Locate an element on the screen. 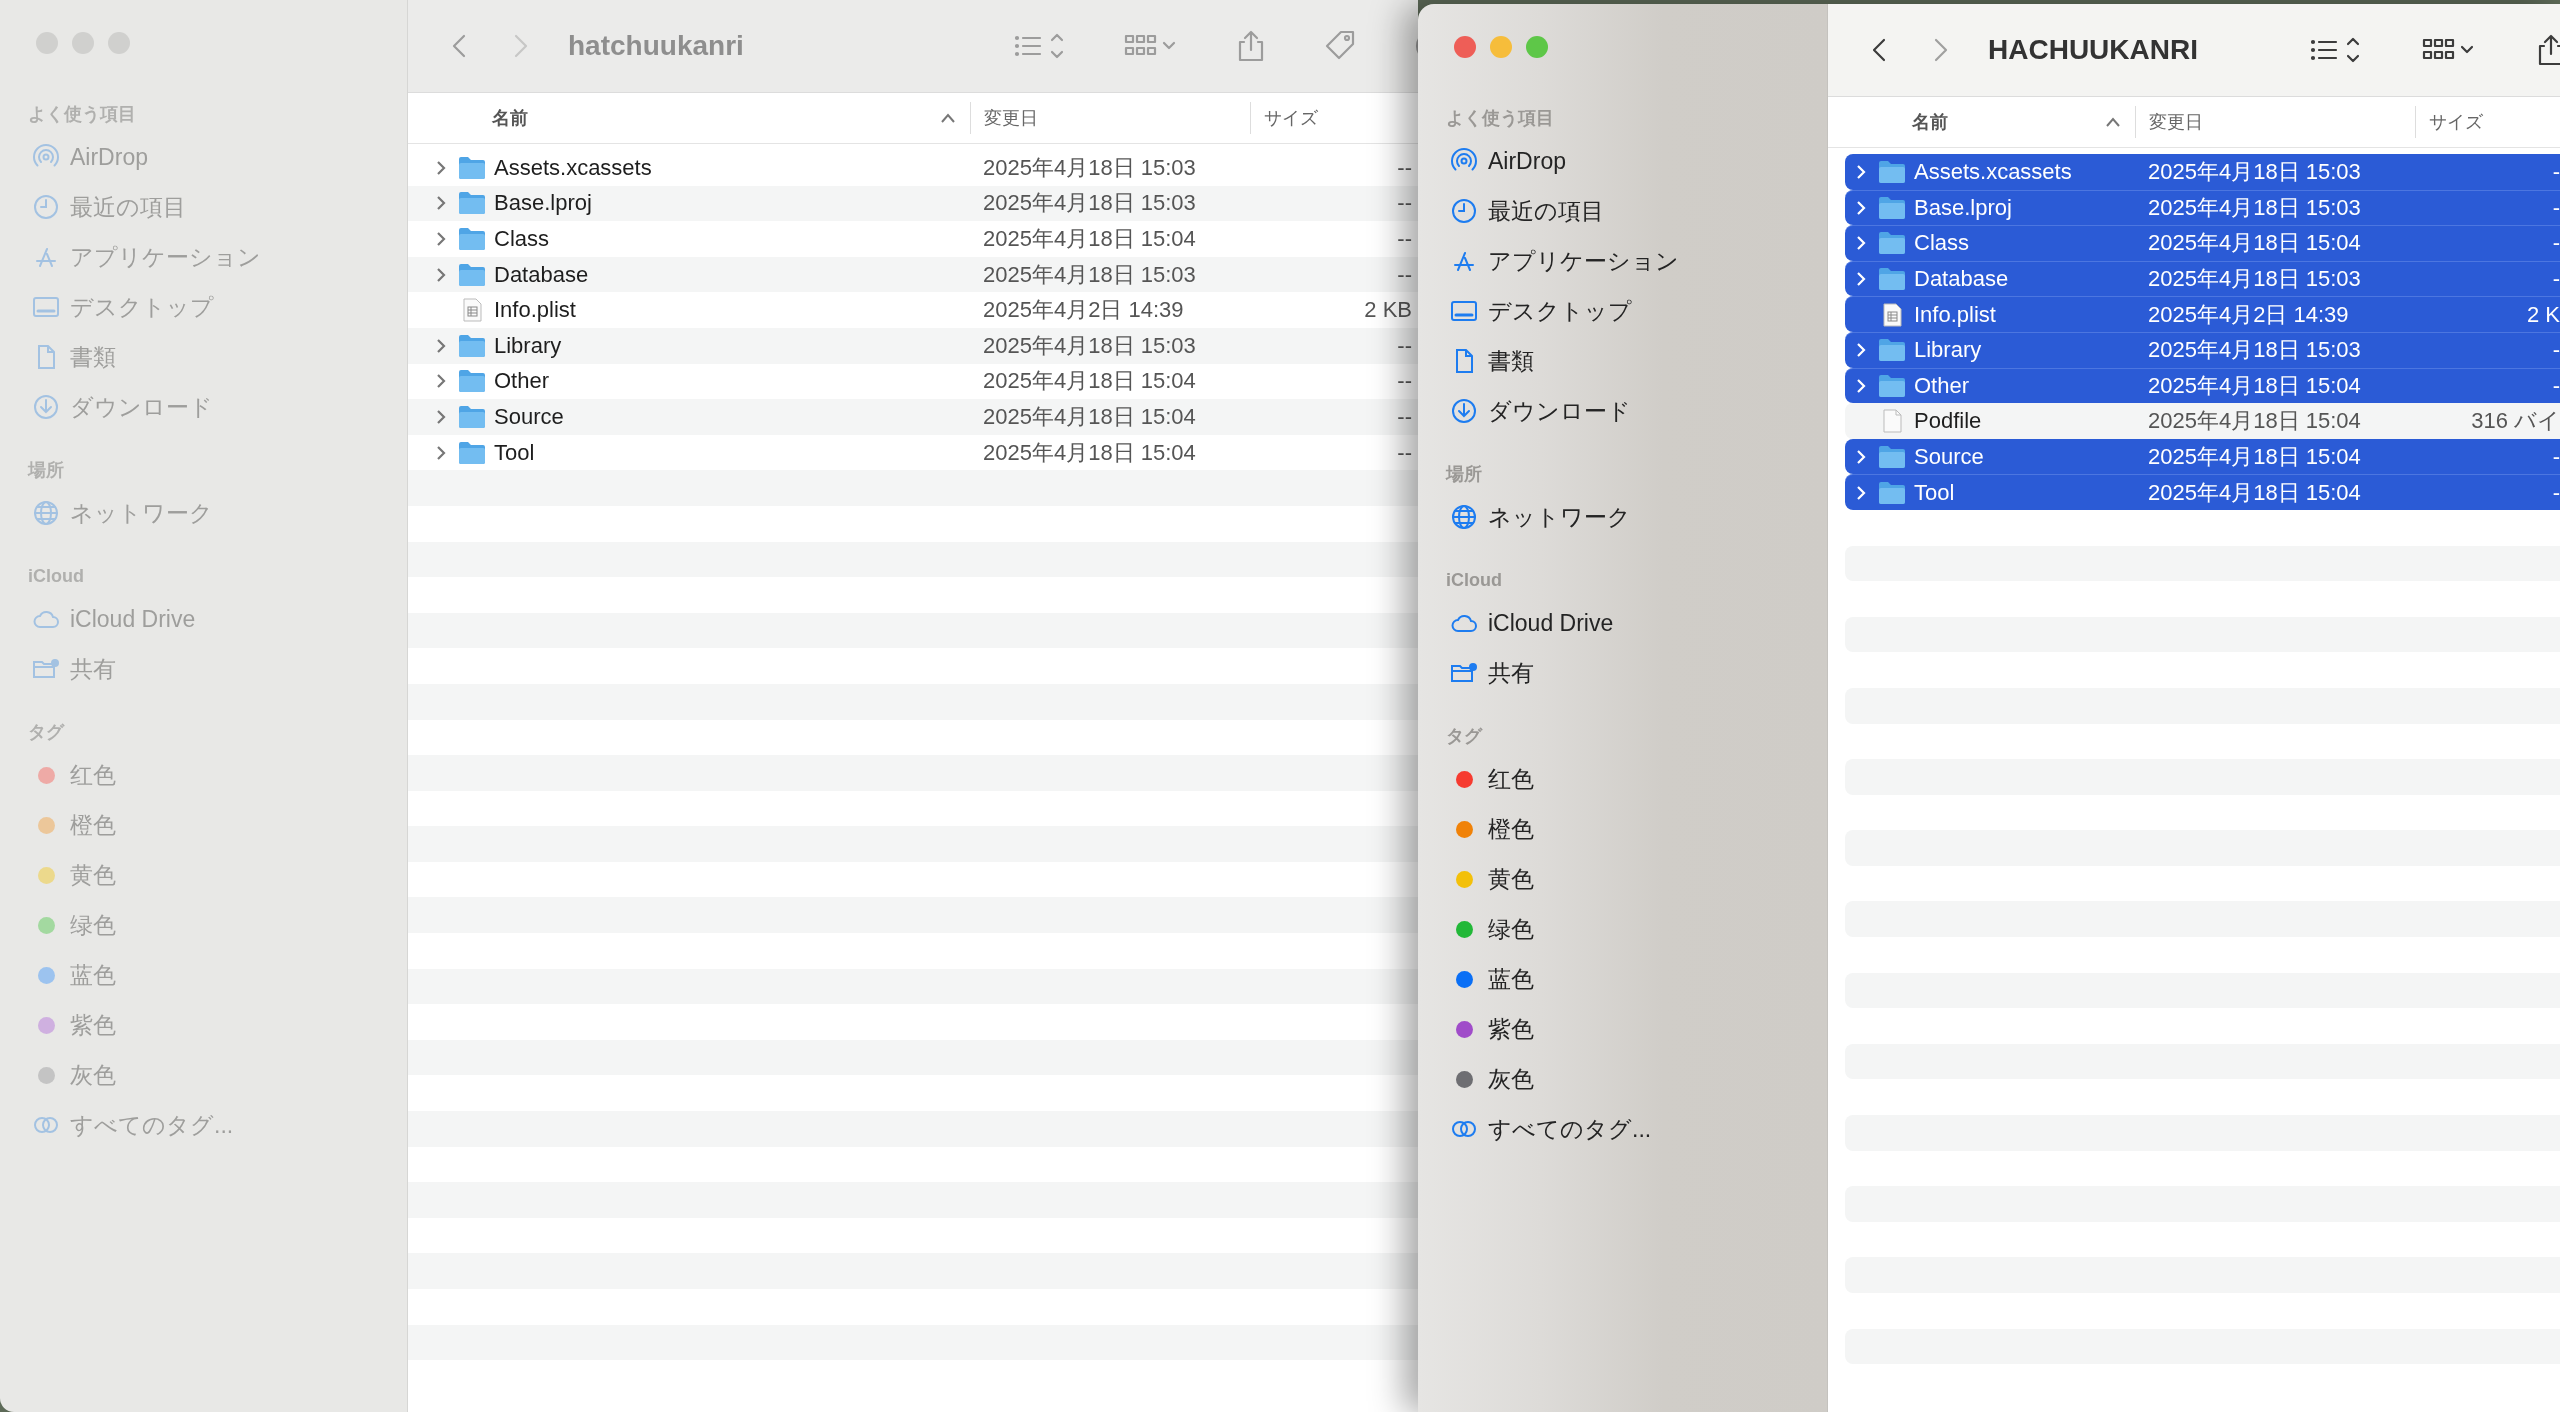  file-row: Source 2025年4月18日 15:04 - is located at coordinates (2202, 456).